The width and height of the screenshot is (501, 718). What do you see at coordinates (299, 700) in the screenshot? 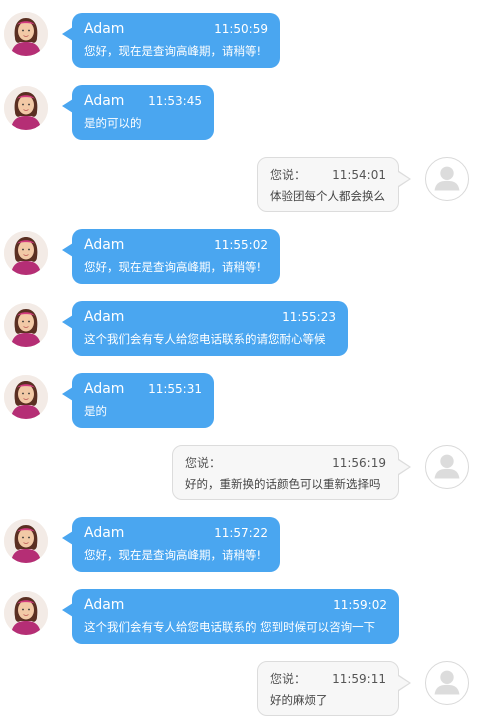
I see `message-text: 好的麻烦了` at bounding box center [299, 700].